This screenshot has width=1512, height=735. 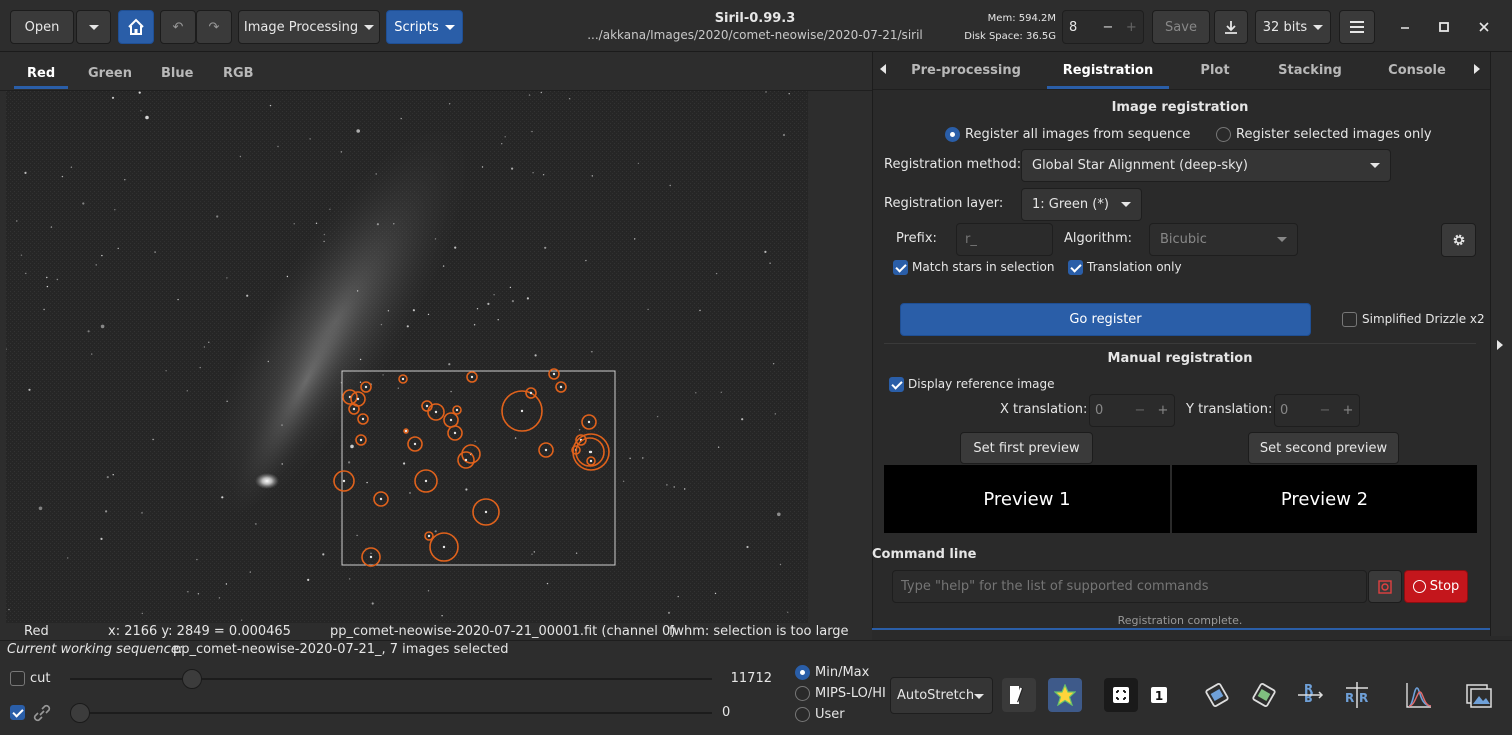 What do you see at coordinates (1206, 165) in the screenshot?
I see `registration-method-select: Global Star Alignment (deep-sky)` at bounding box center [1206, 165].